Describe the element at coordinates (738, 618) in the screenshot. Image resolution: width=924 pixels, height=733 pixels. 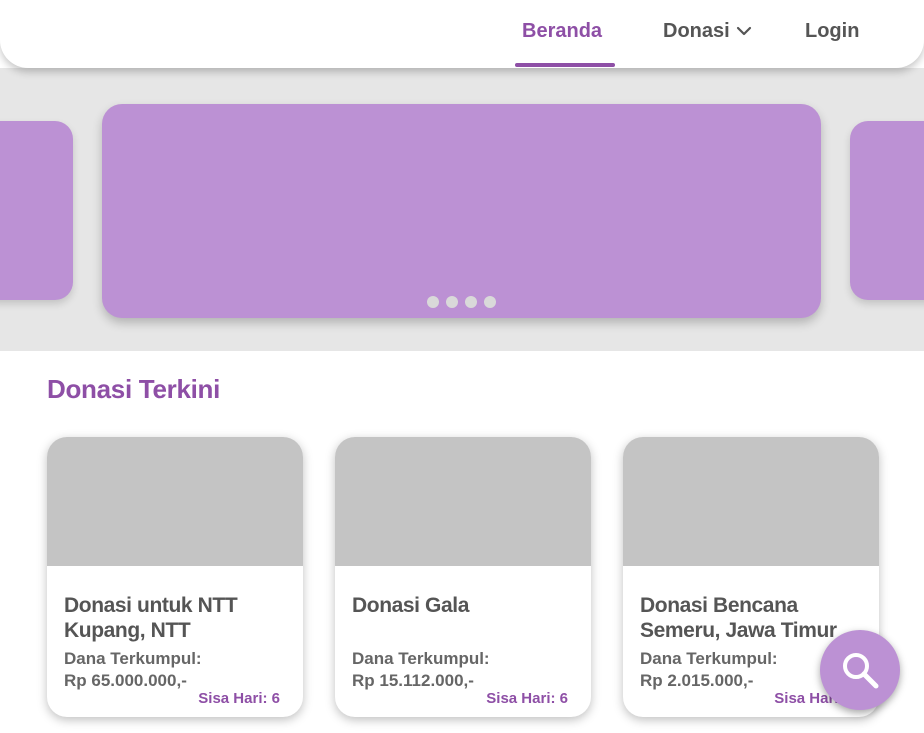
I see `card-title: Donasi Bencana Semeru, Jawa Timur` at that location.